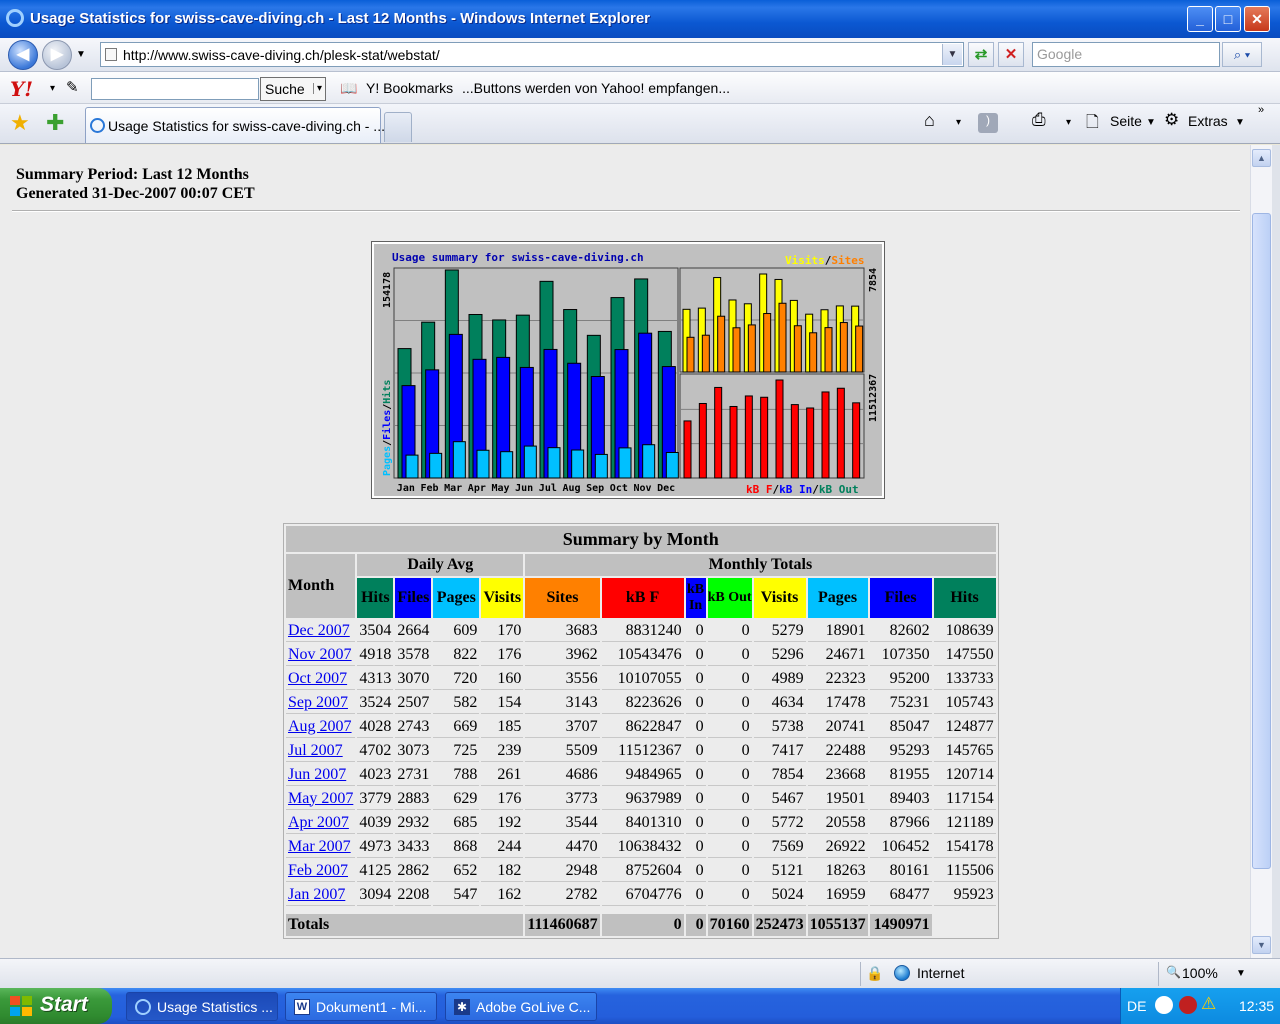  Describe the element at coordinates (72, 87) in the screenshot. I see `pencil-icon: ✎` at that location.